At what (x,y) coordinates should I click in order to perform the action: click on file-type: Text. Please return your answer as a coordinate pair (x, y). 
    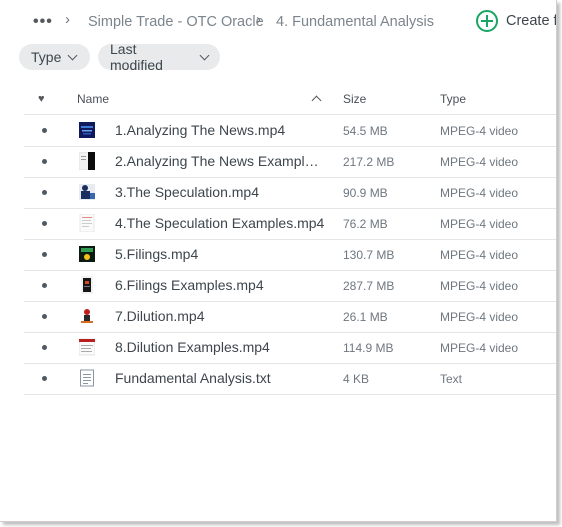
    Looking at the image, I should click on (451, 379).